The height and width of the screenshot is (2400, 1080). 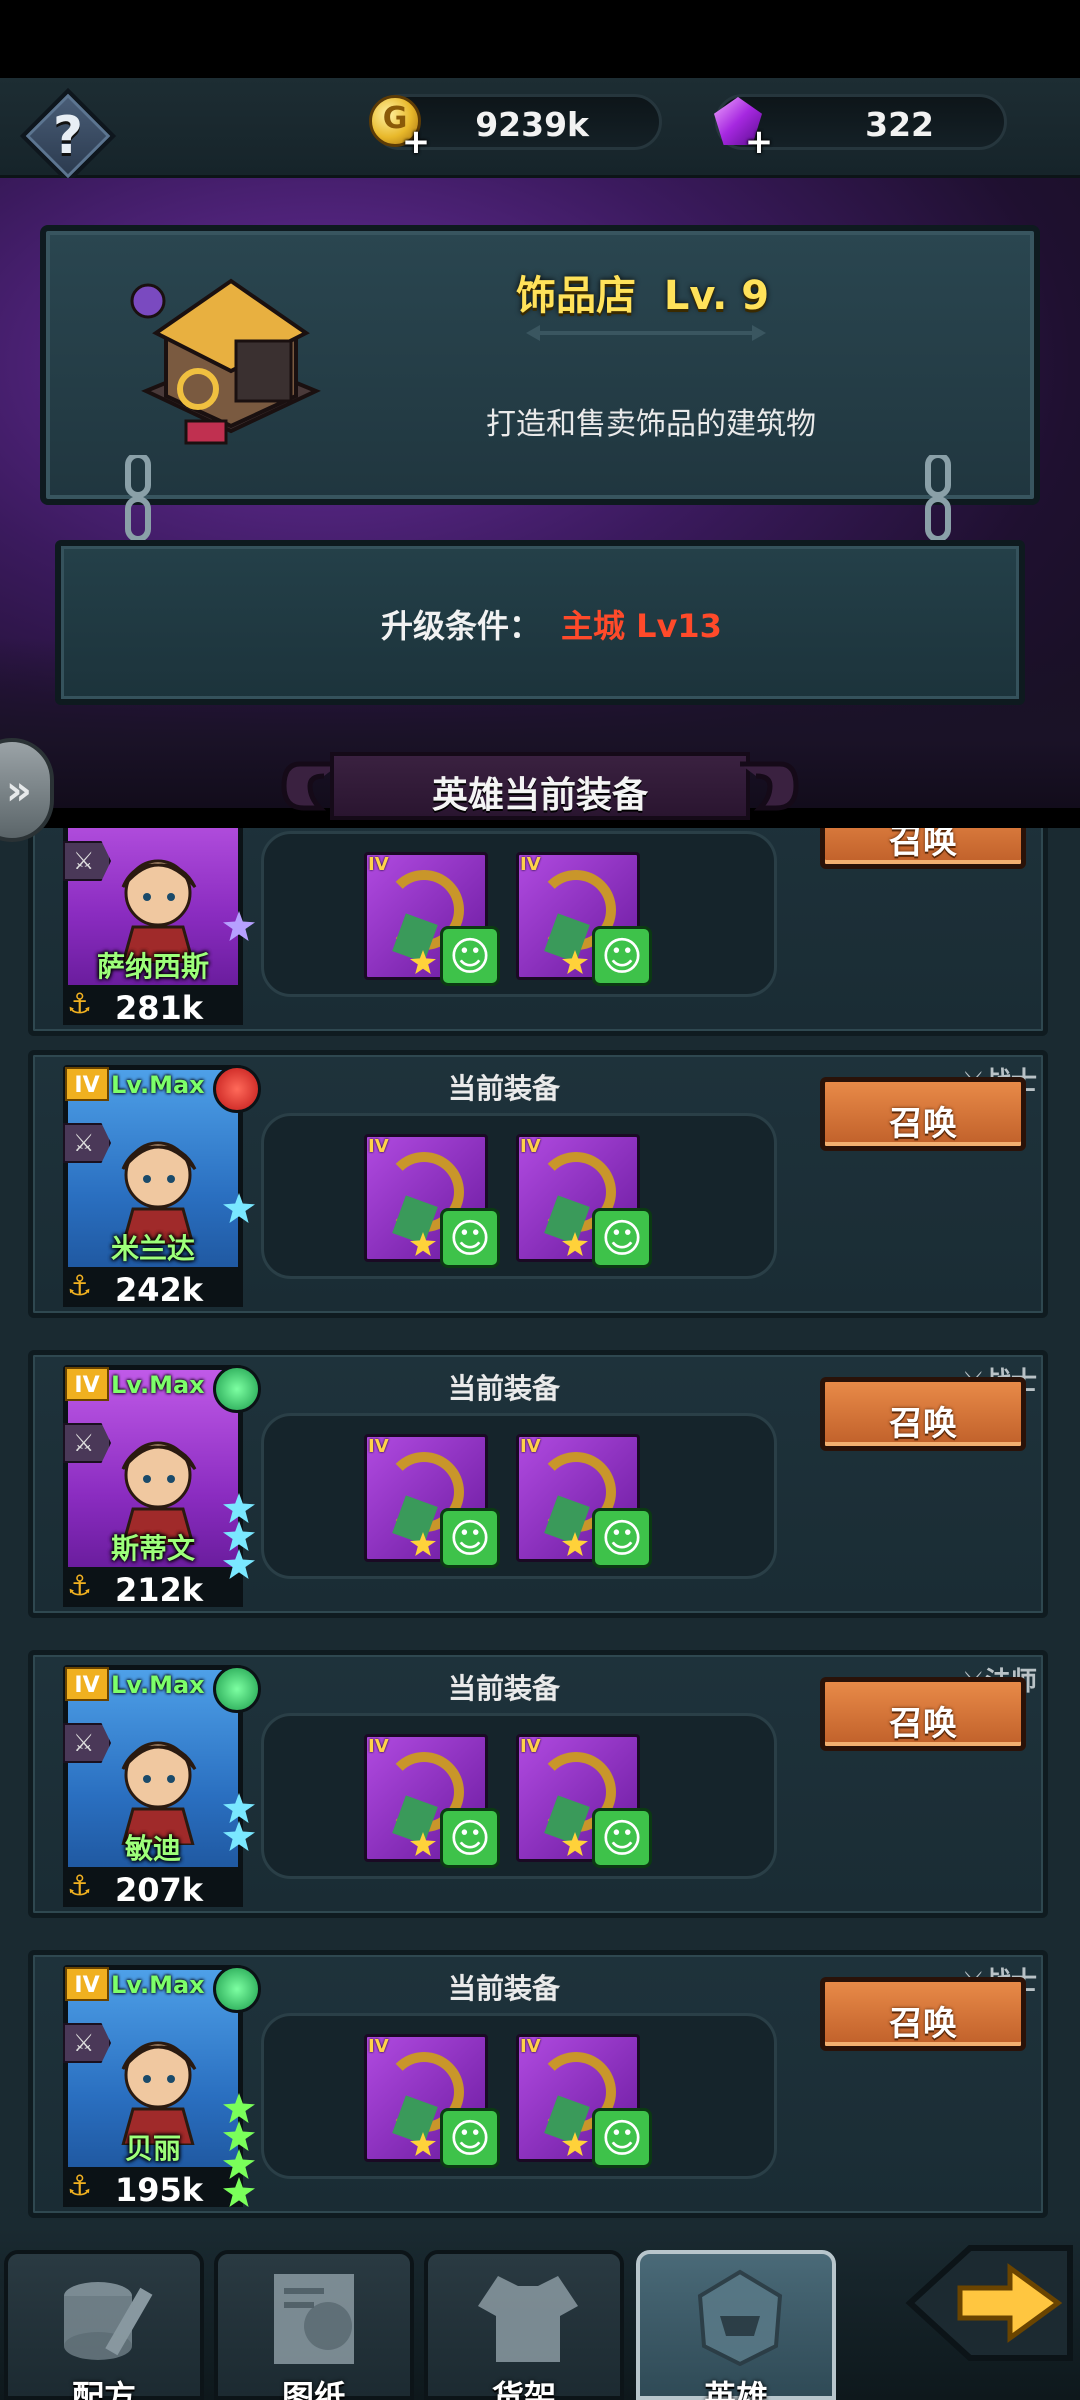 What do you see at coordinates (162, 1487) in the screenshot?
I see `hero-portrait: IV Lv.Max ⚔ 斯蒂文 ⚓ 212k` at bounding box center [162, 1487].